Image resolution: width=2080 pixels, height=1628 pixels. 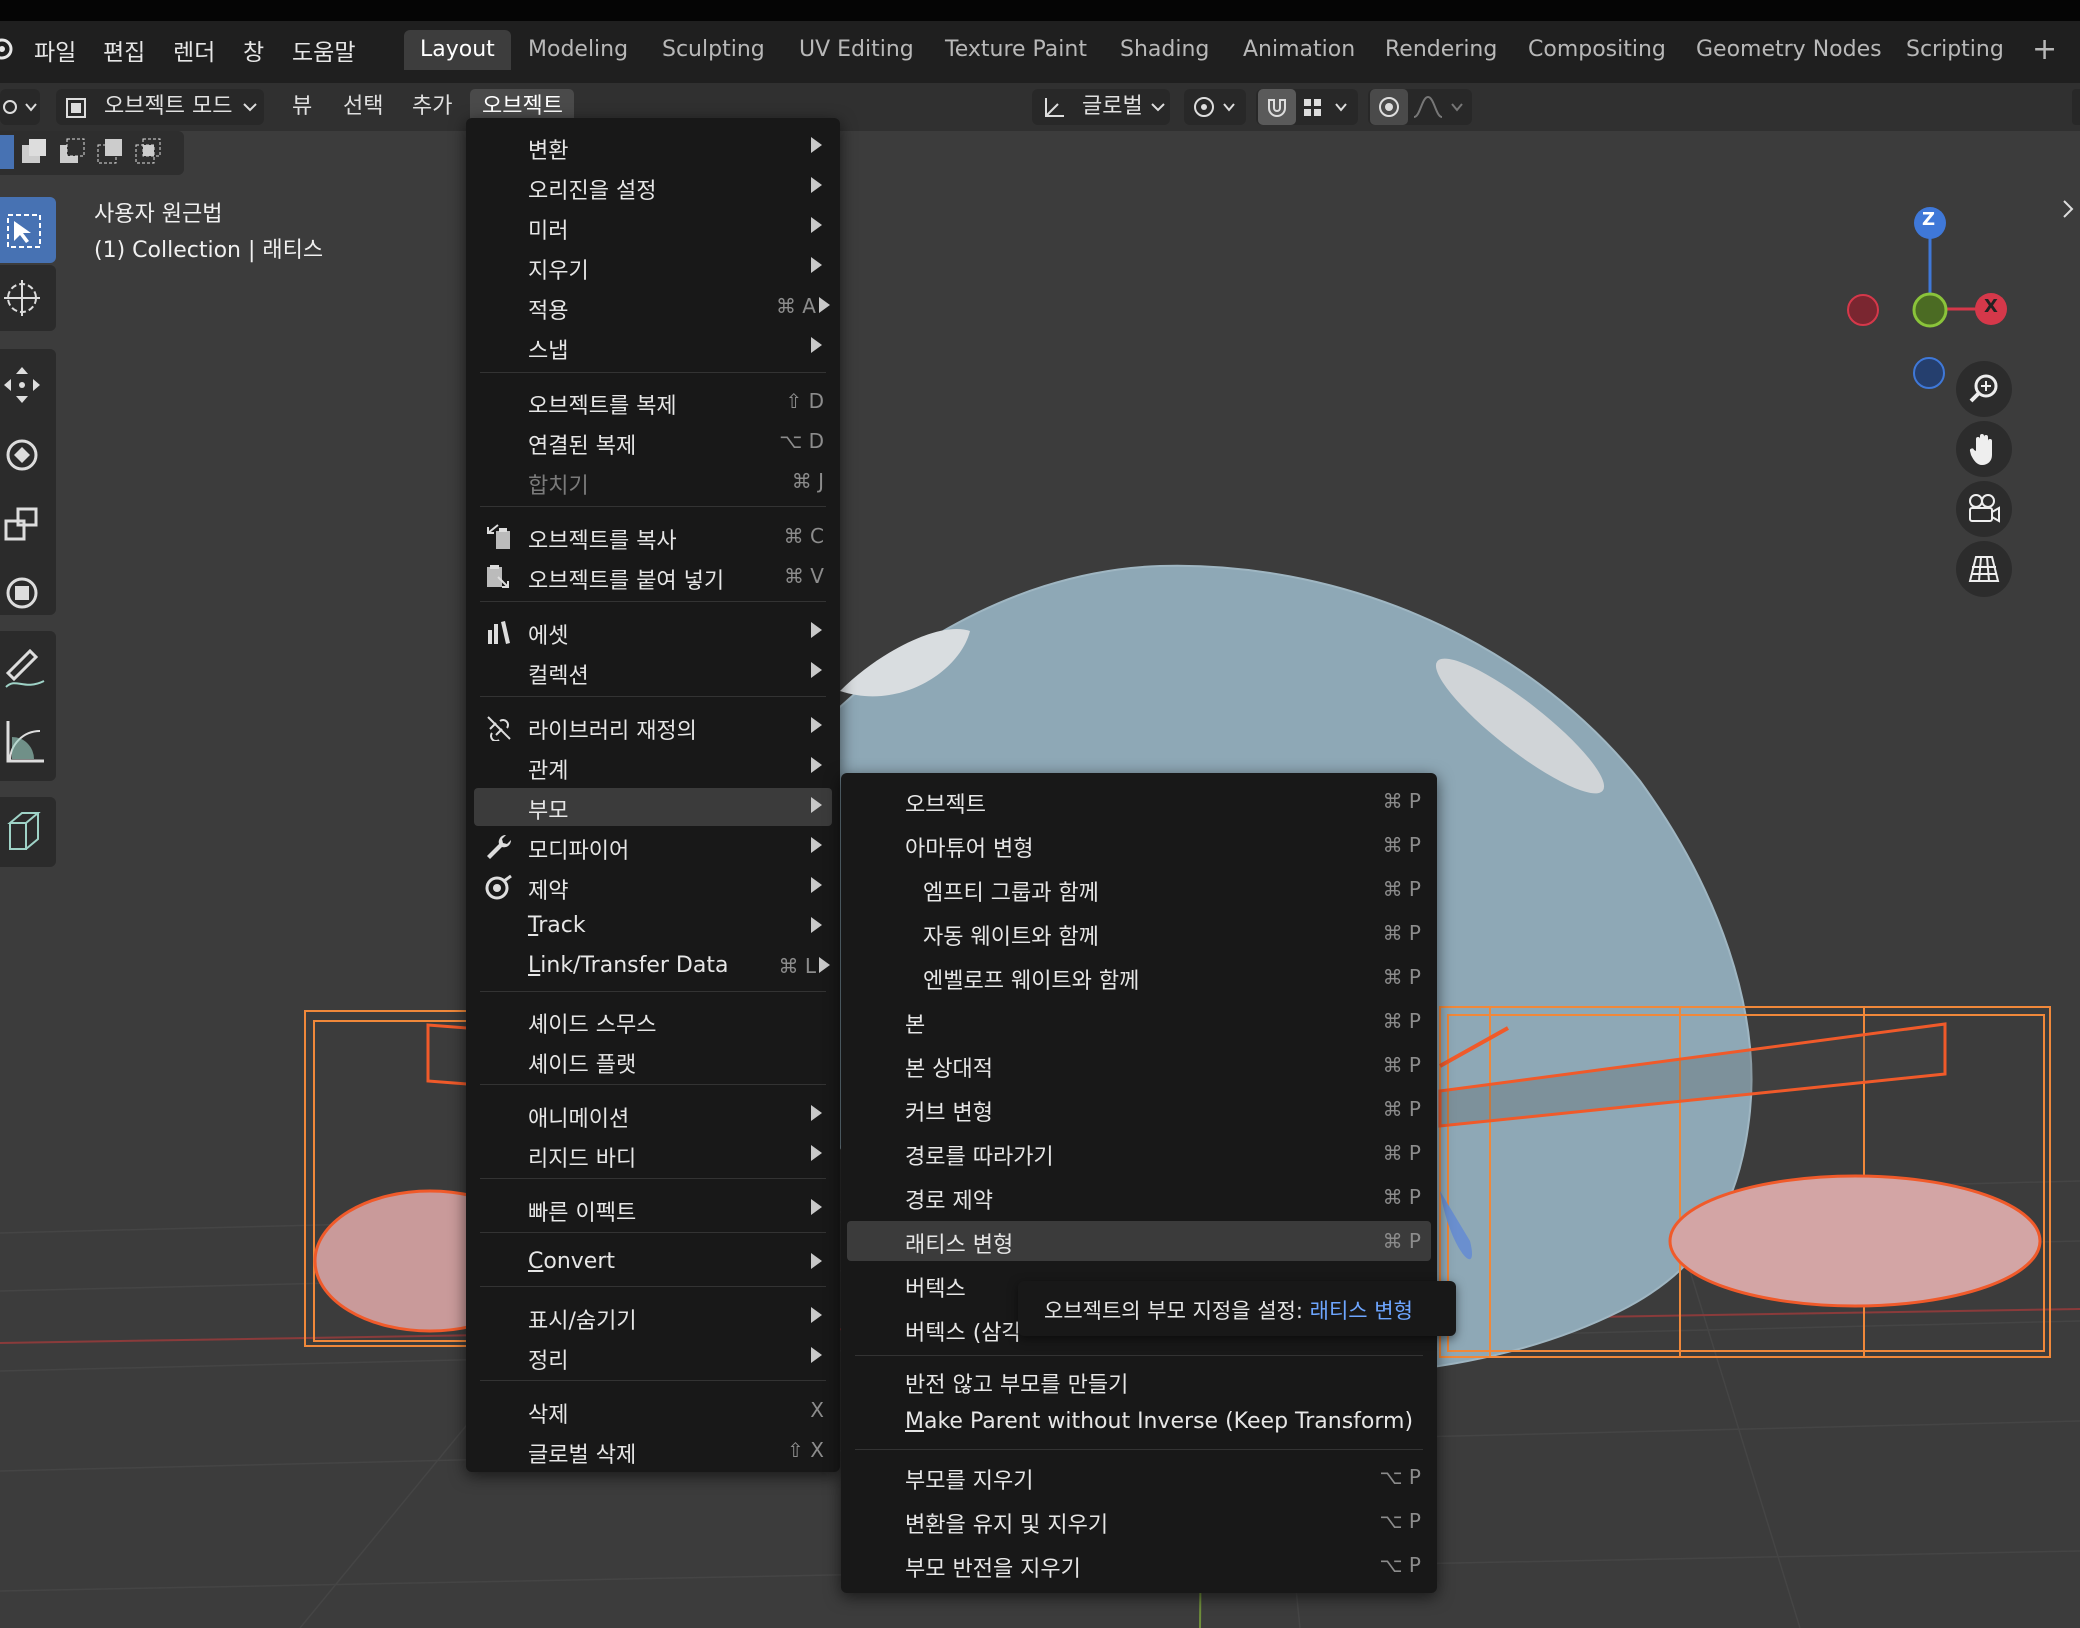 I want to click on object-menu-item: 삭제 X, so click(x=653, y=1411).